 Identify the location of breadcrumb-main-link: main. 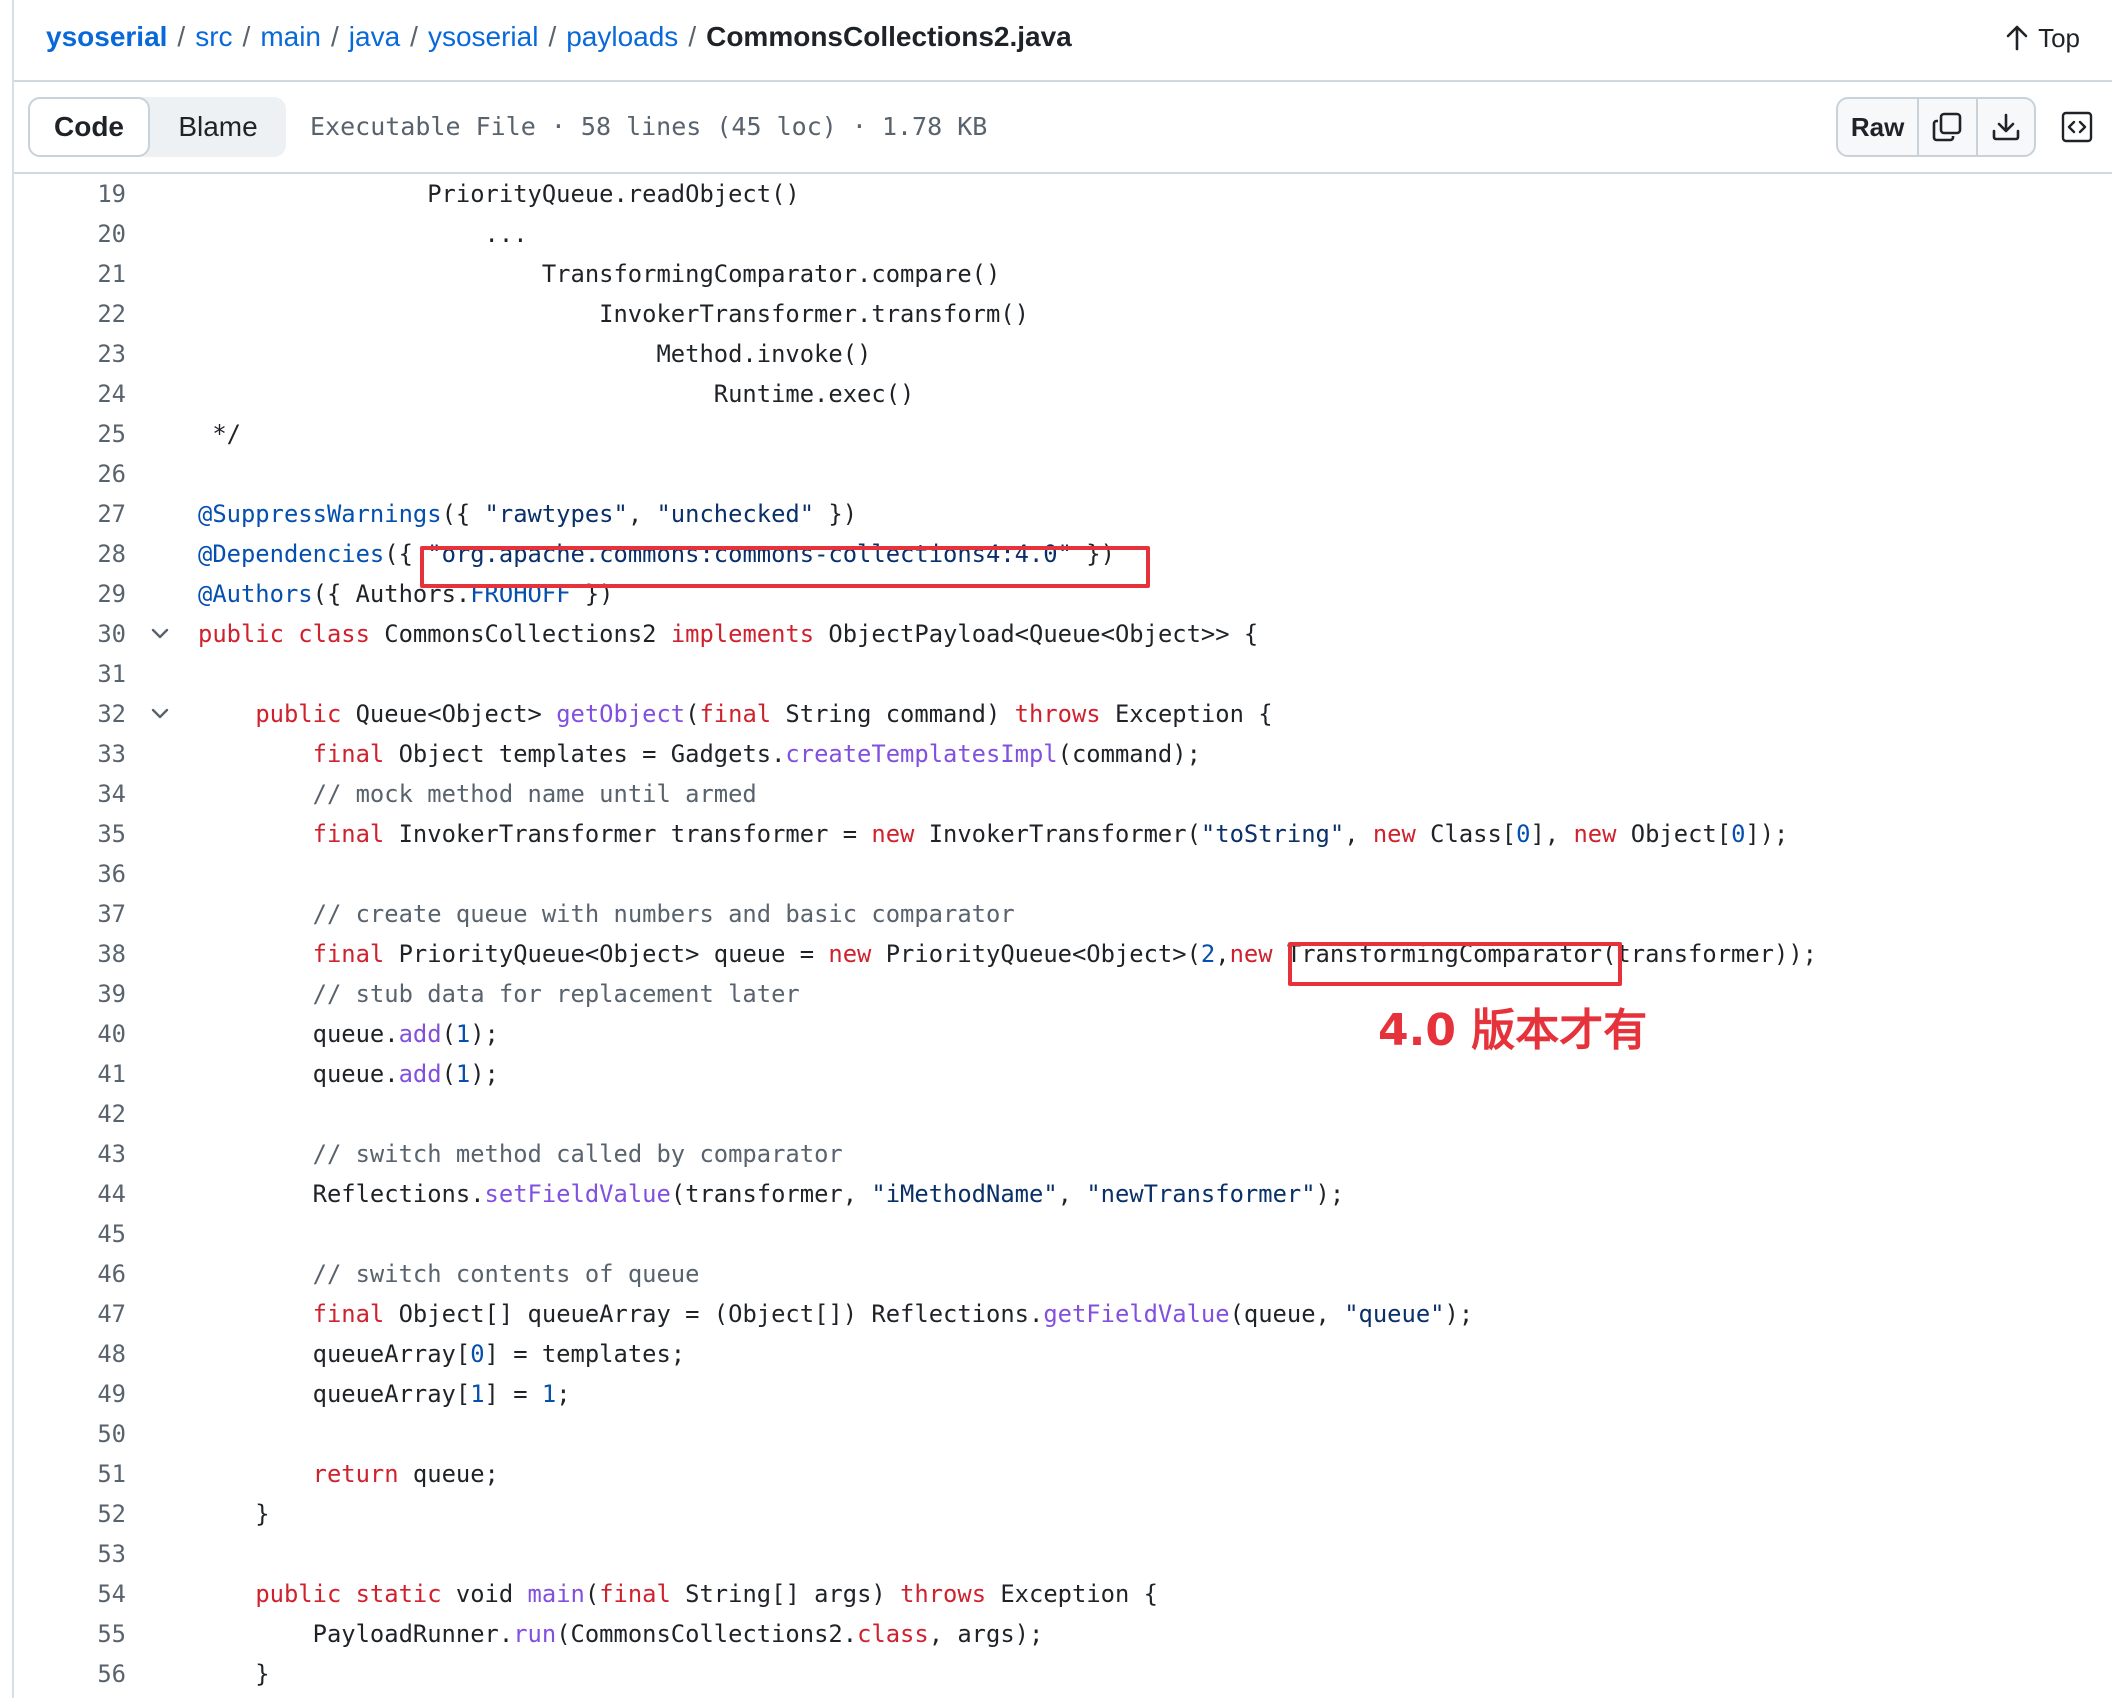
(290, 36).